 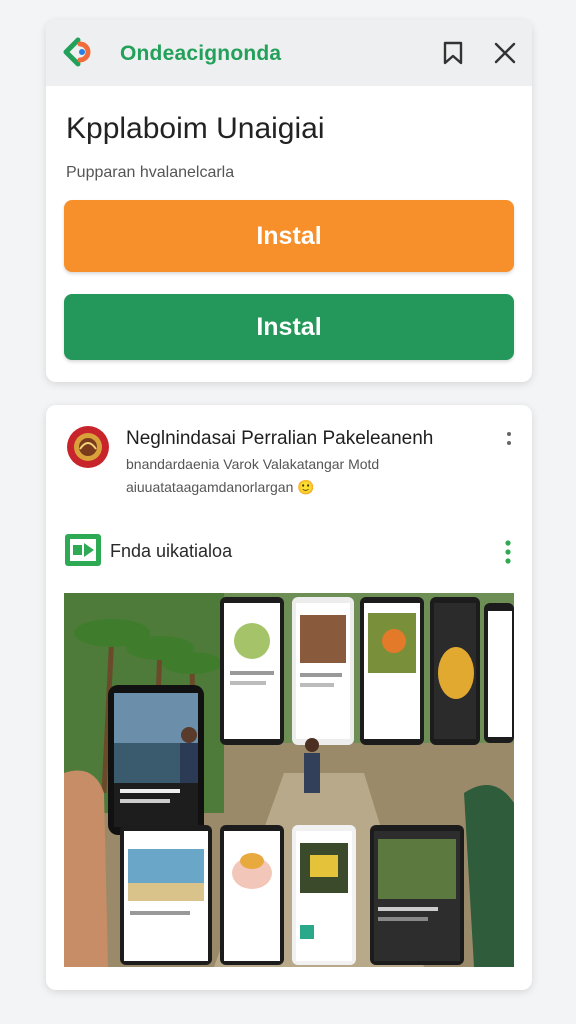 I want to click on page-title: Kpplaboim Unaigiai, so click(x=195, y=128).